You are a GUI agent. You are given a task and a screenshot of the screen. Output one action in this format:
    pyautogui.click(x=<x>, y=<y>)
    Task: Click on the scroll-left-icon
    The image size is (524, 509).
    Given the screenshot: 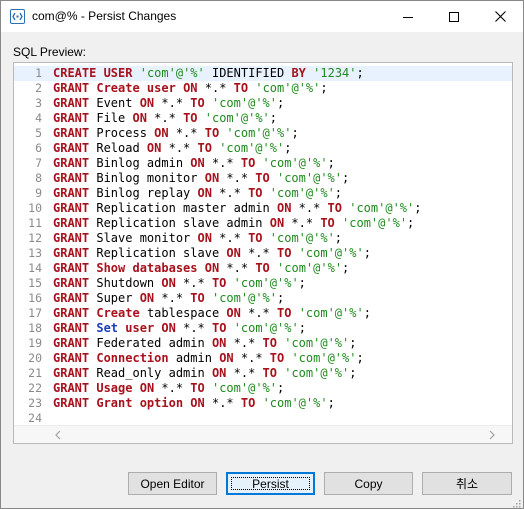 What is the action you would take?
    pyautogui.click(x=58, y=435)
    